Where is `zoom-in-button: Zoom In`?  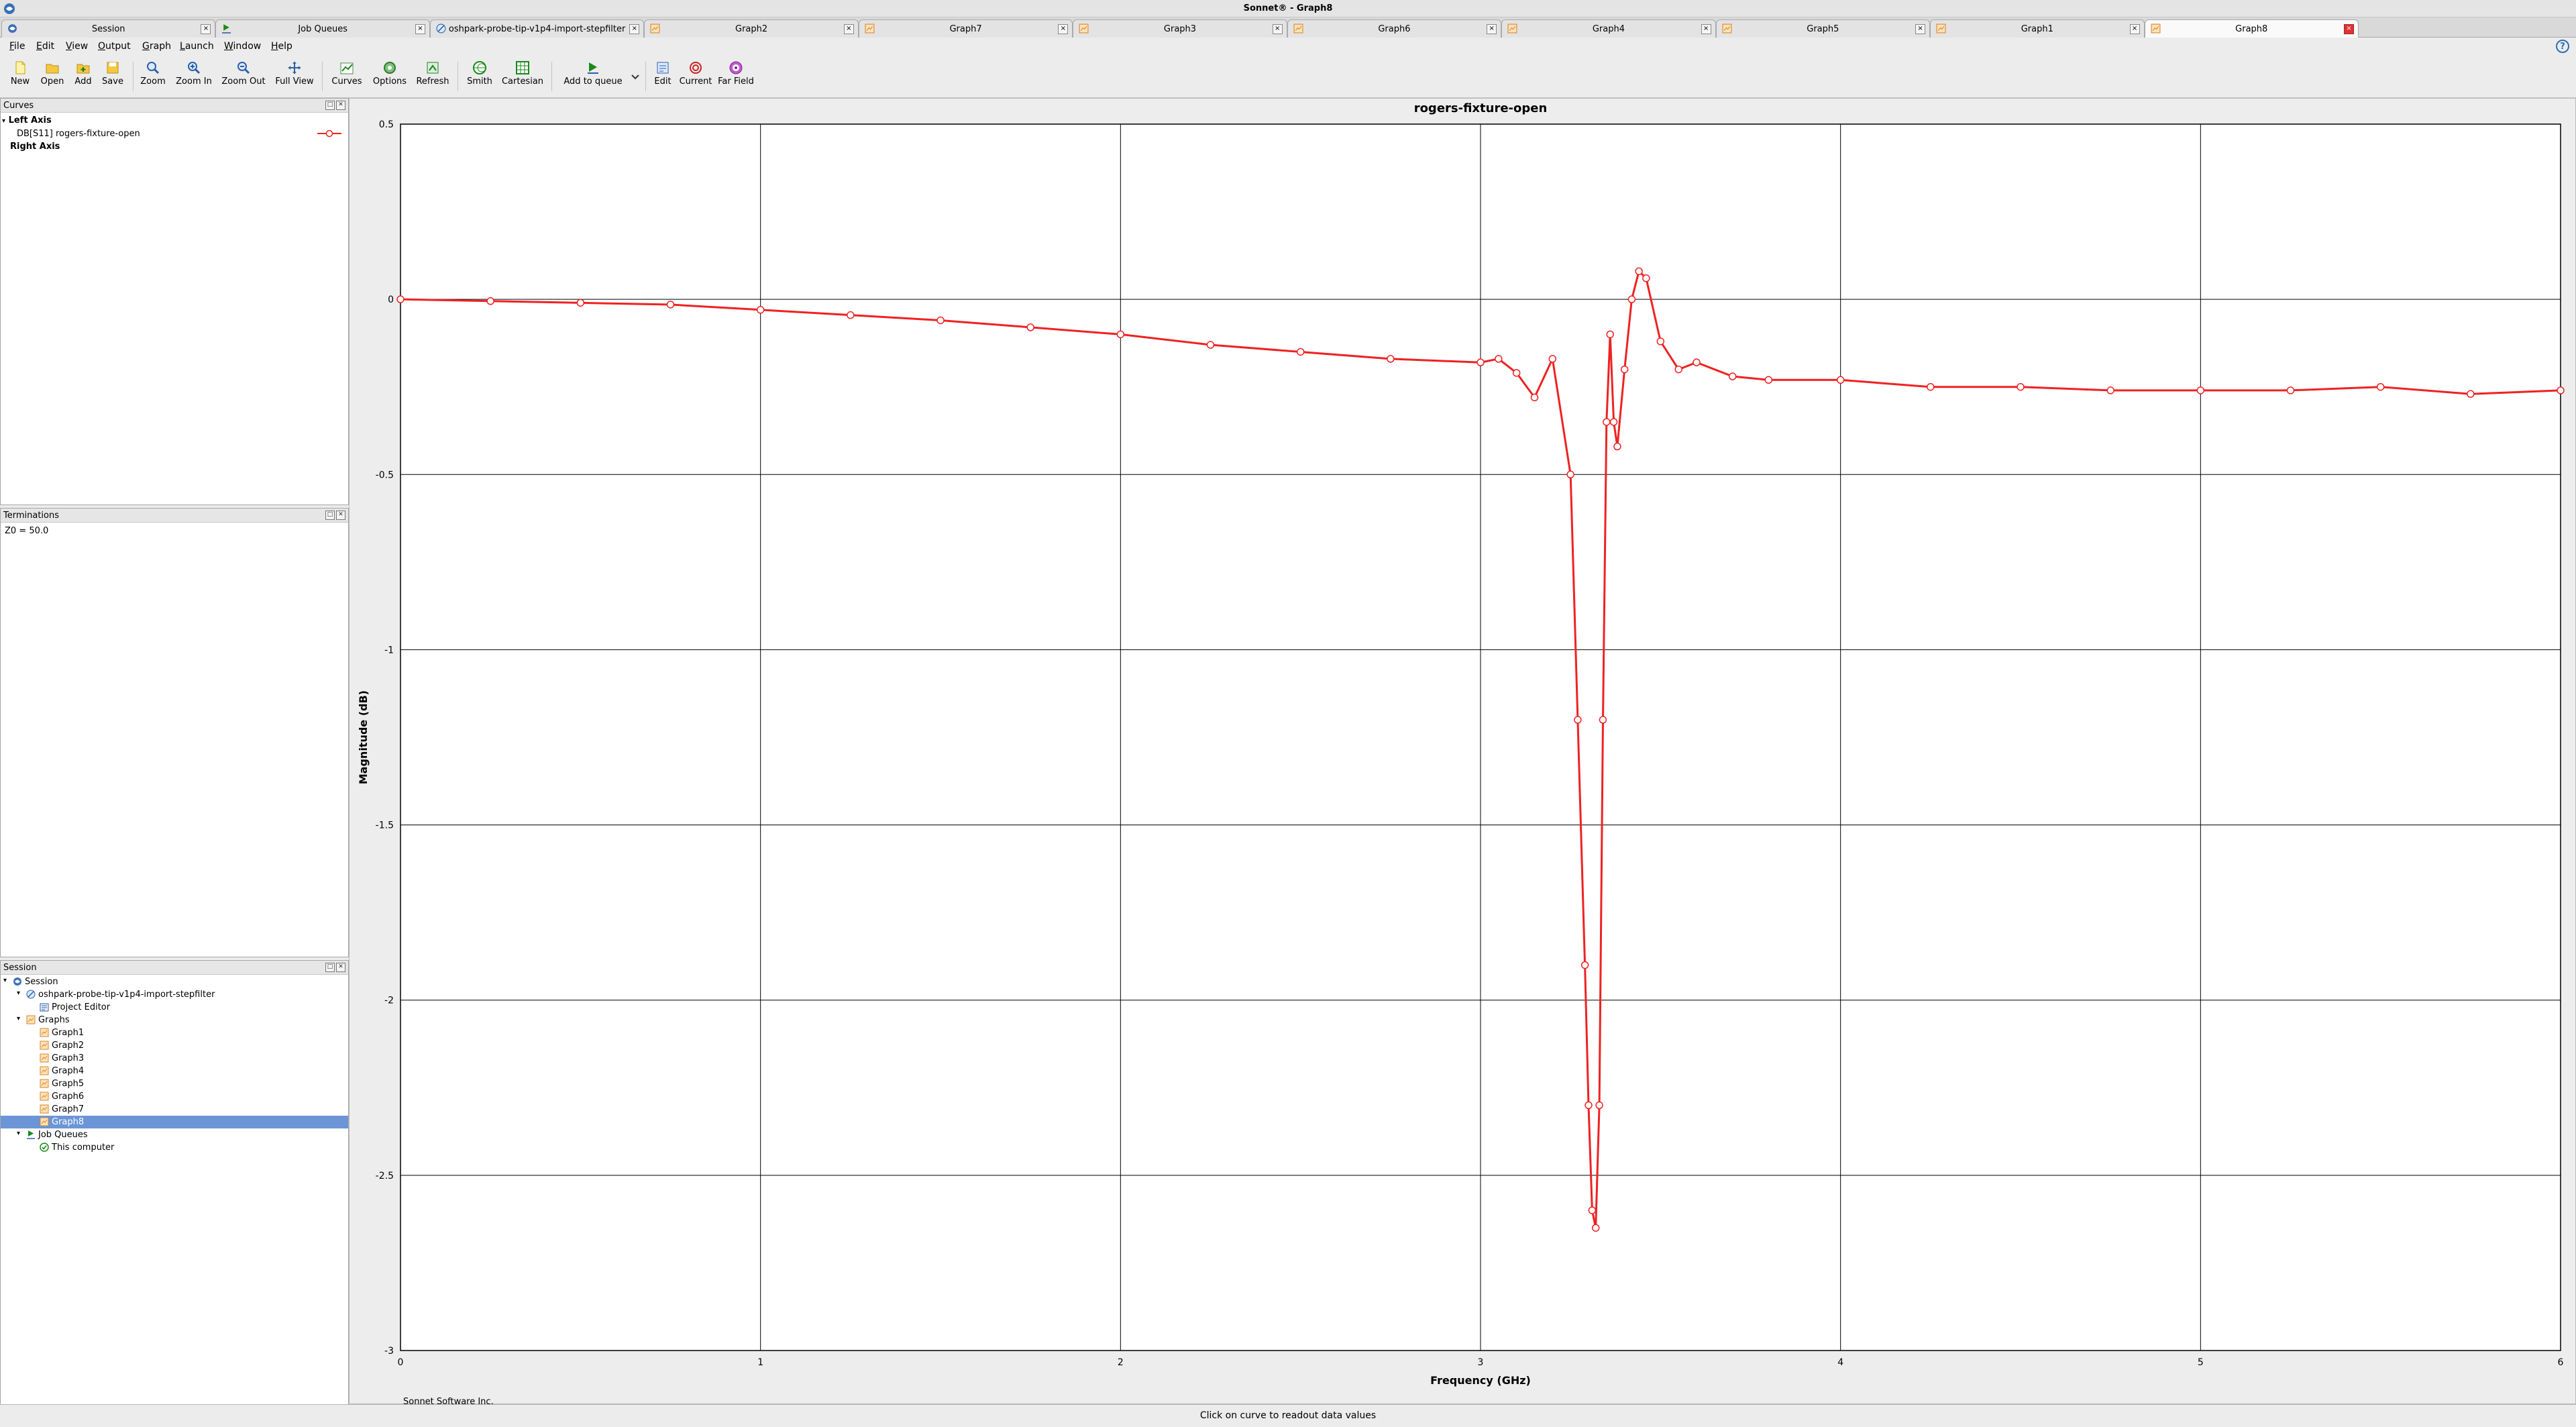 zoom-in-button: Zoom In is located at coordinates (194, 76).